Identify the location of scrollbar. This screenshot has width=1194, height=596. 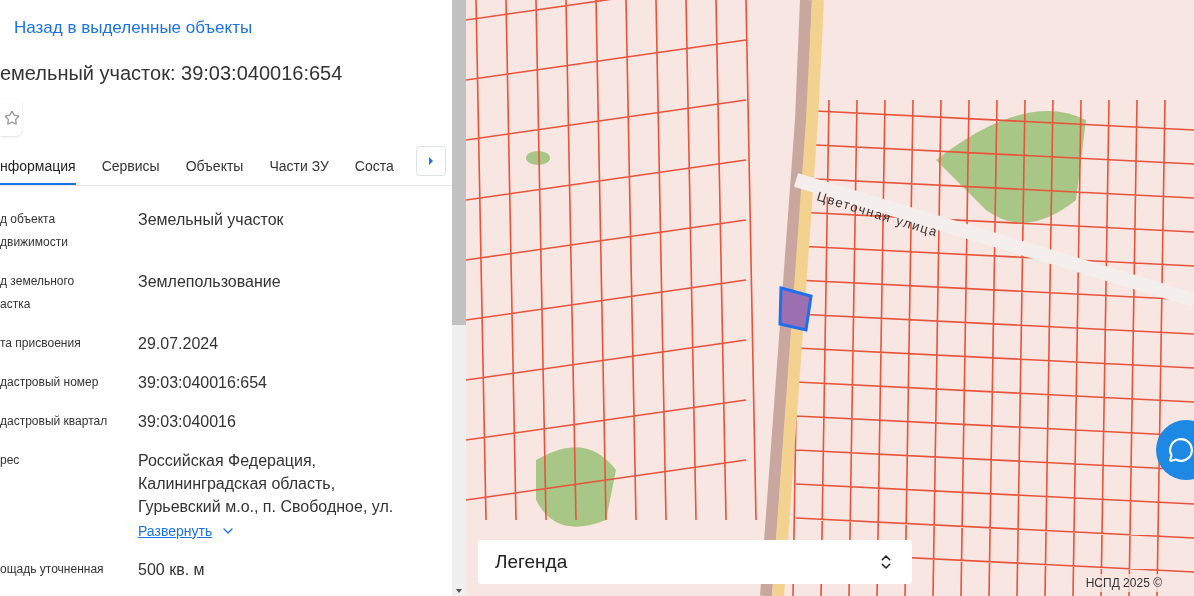
(459, 298).